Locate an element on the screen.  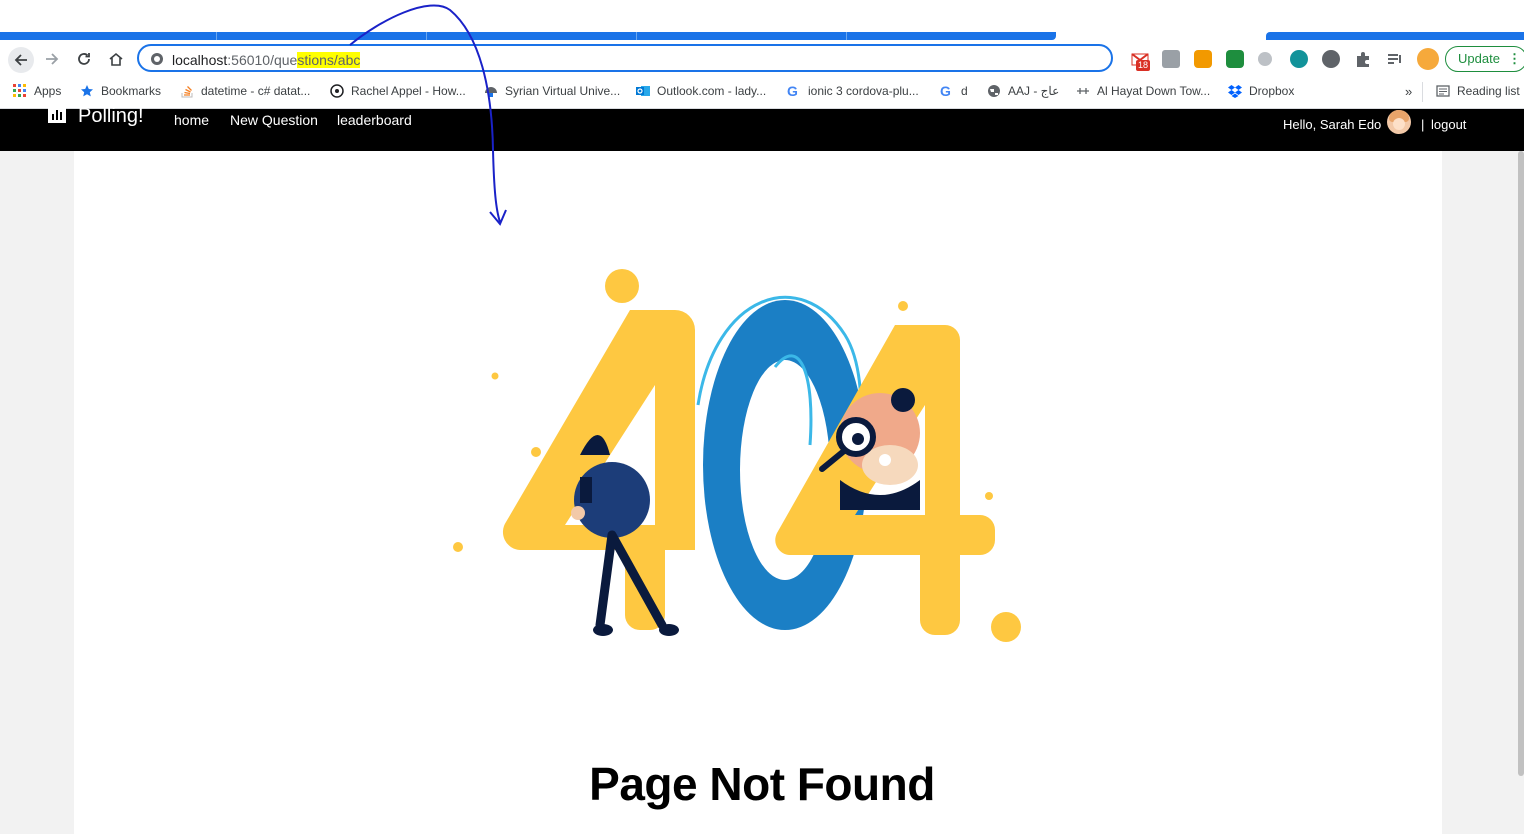
bookmark-label: AAJ - عاج is located at coordinates (1034, 91).